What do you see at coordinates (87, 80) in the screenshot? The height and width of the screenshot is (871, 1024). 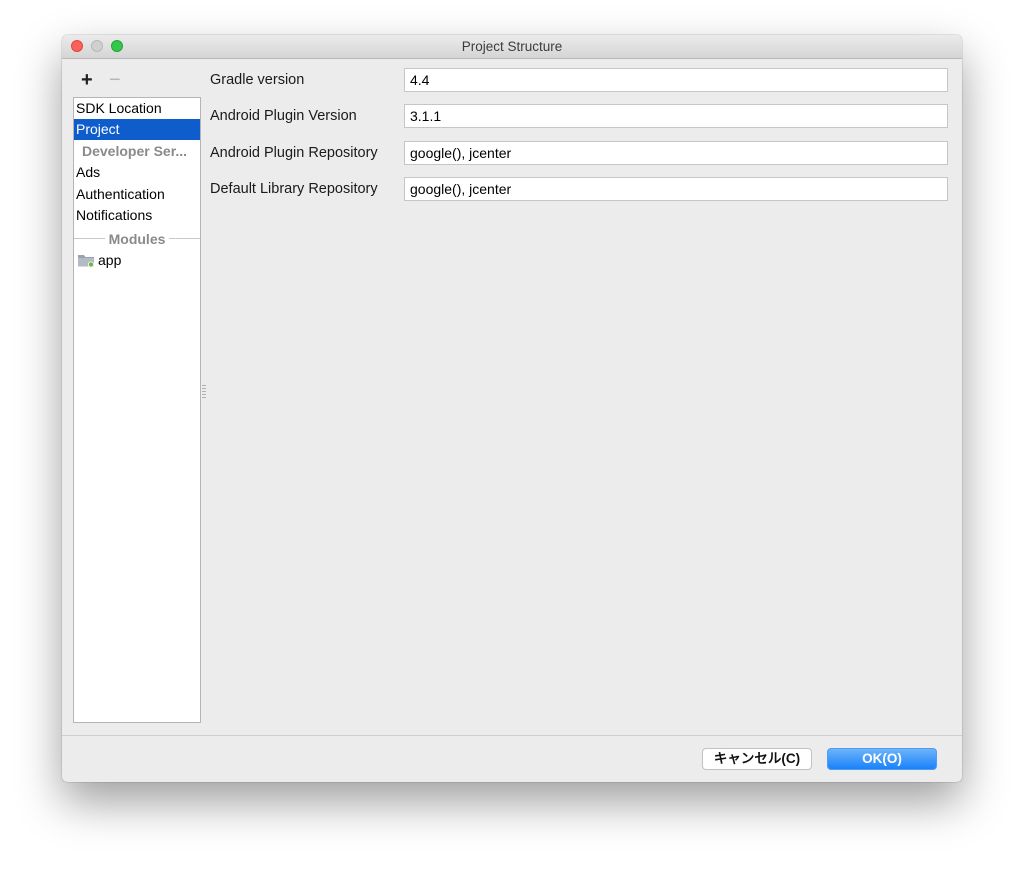 I see `add-button: +` at bounding box center [87, 80].